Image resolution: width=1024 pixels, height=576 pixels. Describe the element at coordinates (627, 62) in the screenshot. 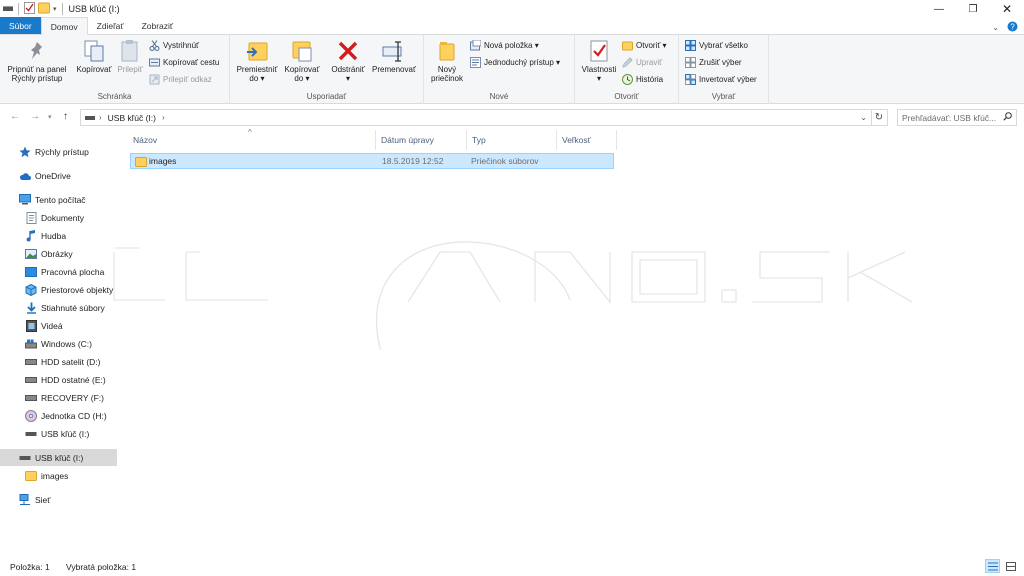

I see `edit-pencil-icon` at that location.